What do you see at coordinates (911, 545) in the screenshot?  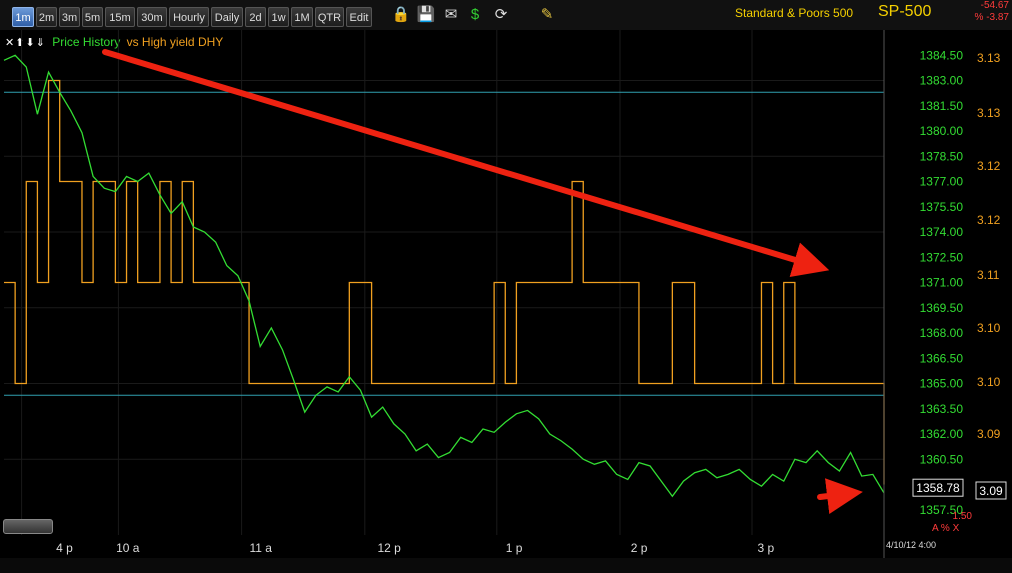 I see `timestamp-label: 4/10/12 4:00` at bounding box center [911, 545].